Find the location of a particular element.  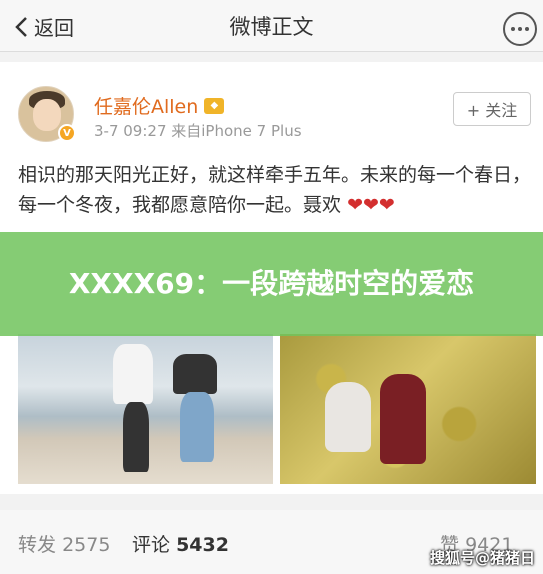

hearts-emoji: ❤❤❤ is located at coordinates (371, 205).